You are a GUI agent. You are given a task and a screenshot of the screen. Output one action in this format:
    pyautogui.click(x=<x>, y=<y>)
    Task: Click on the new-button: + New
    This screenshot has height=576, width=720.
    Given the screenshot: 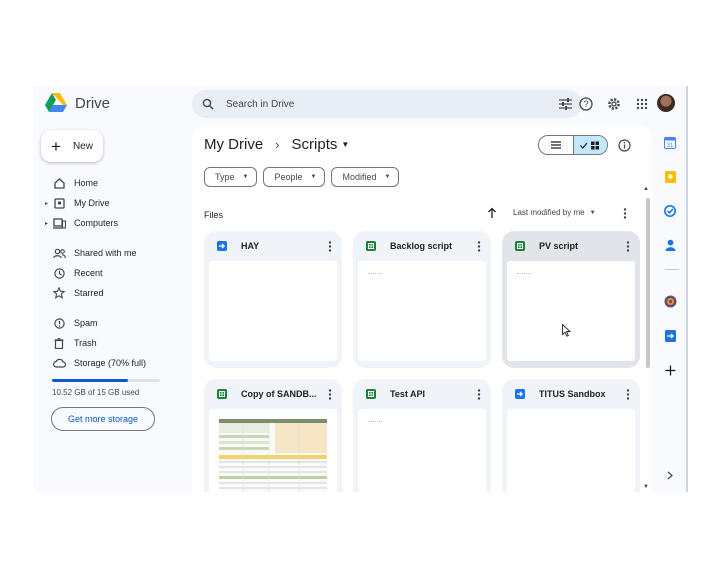 What is the action you would take?
    pyautogui.click(x=72, y=146)
    